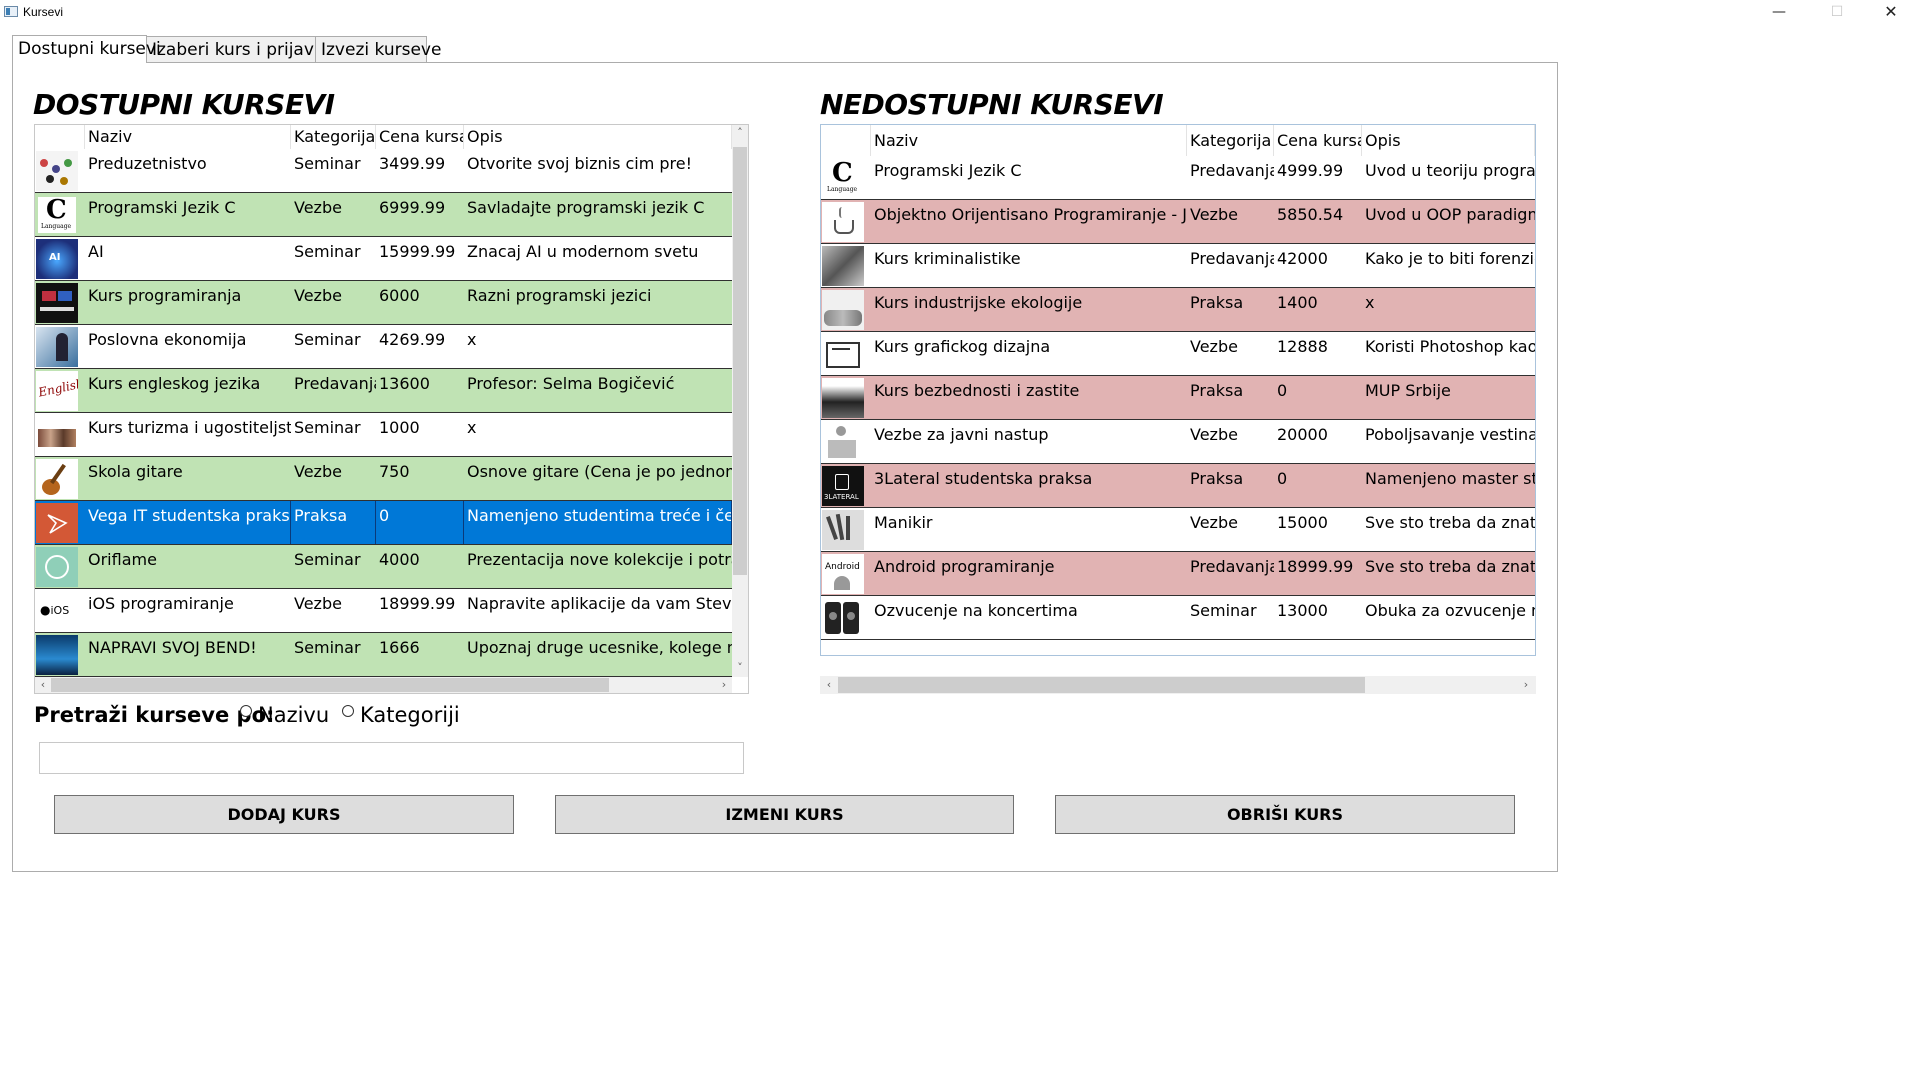 The image size is (1919, 1079). Describe the element at coordinates (1450, 566) in the screenshot. I see `cell-desc: Sve sto treba da znate c` at that location.